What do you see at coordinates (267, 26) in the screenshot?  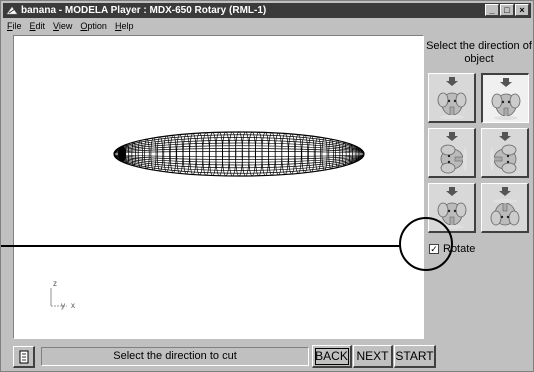 I see `menu-bar: File Edit View Option Help` at bounding box center [267, 26].